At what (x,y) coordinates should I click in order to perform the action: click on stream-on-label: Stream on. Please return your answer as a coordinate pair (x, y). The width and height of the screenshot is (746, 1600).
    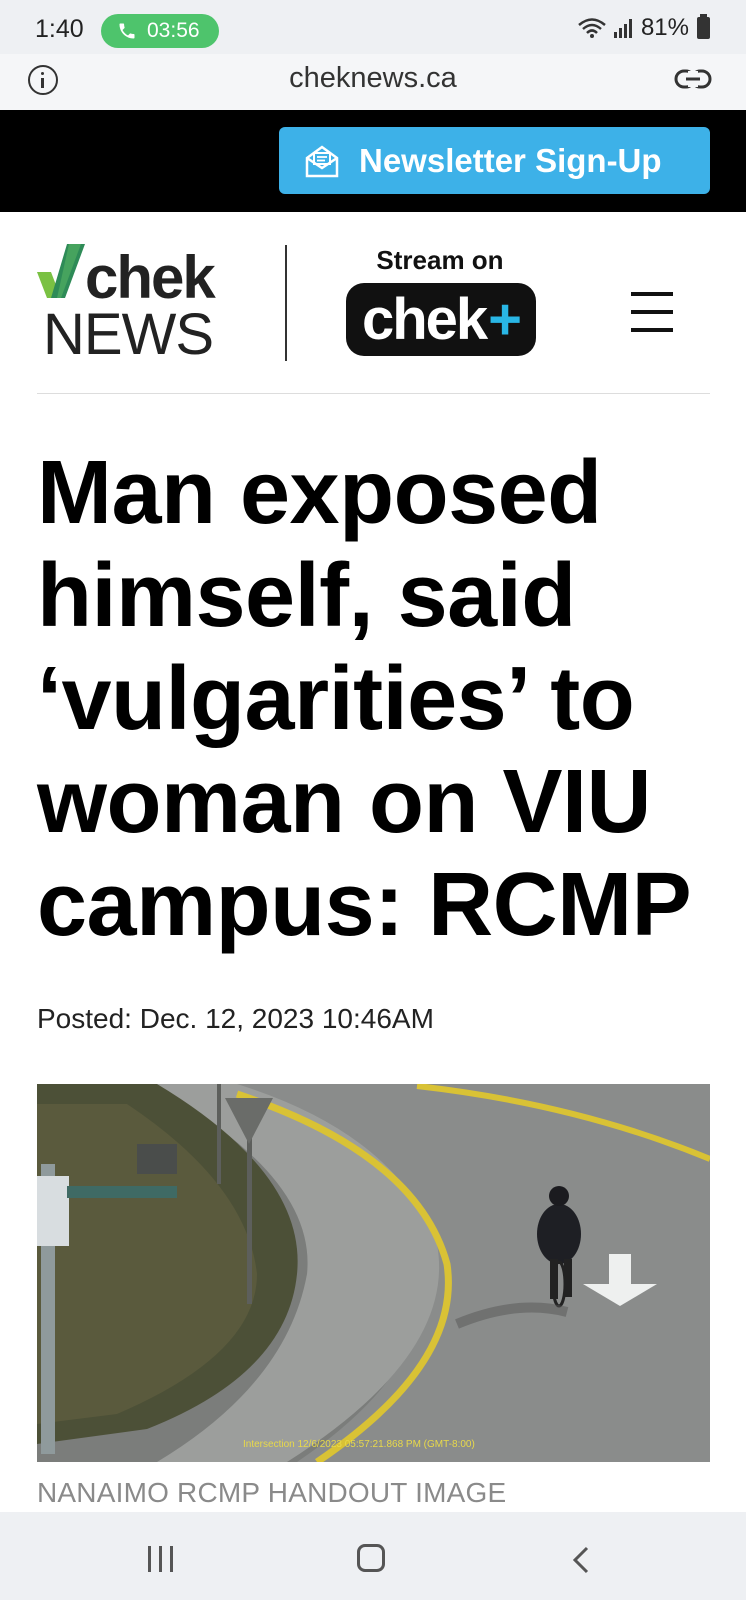
    Looking at the image, I should click on (440, 260).